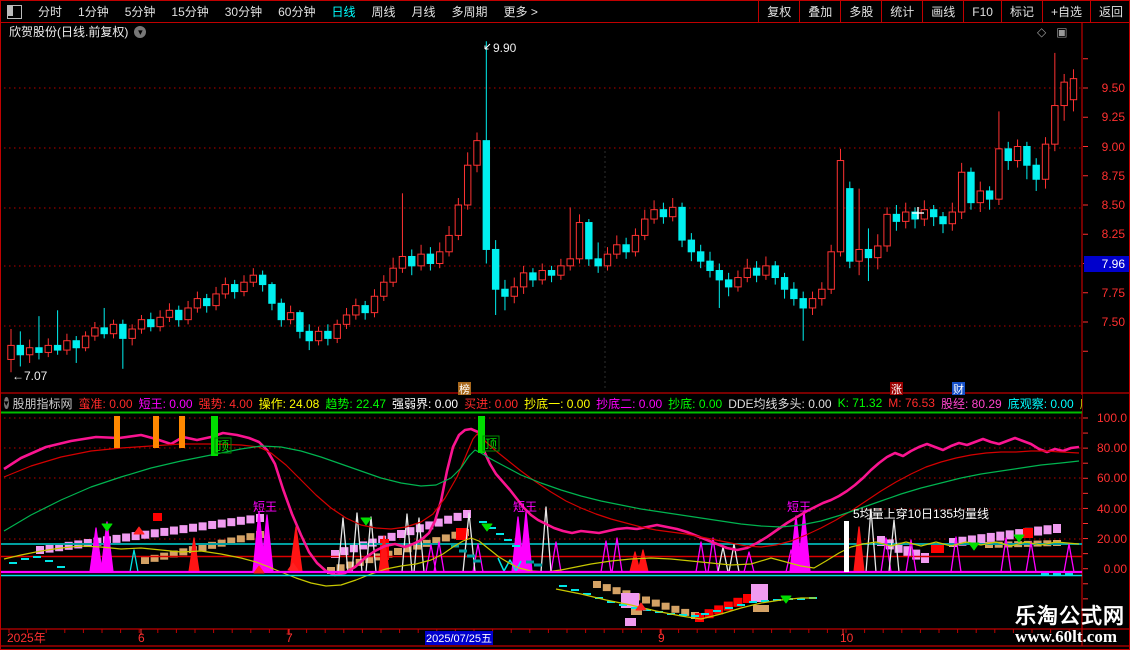  I want to click on svg-text: 2025/07/25五, so click(459, 639).